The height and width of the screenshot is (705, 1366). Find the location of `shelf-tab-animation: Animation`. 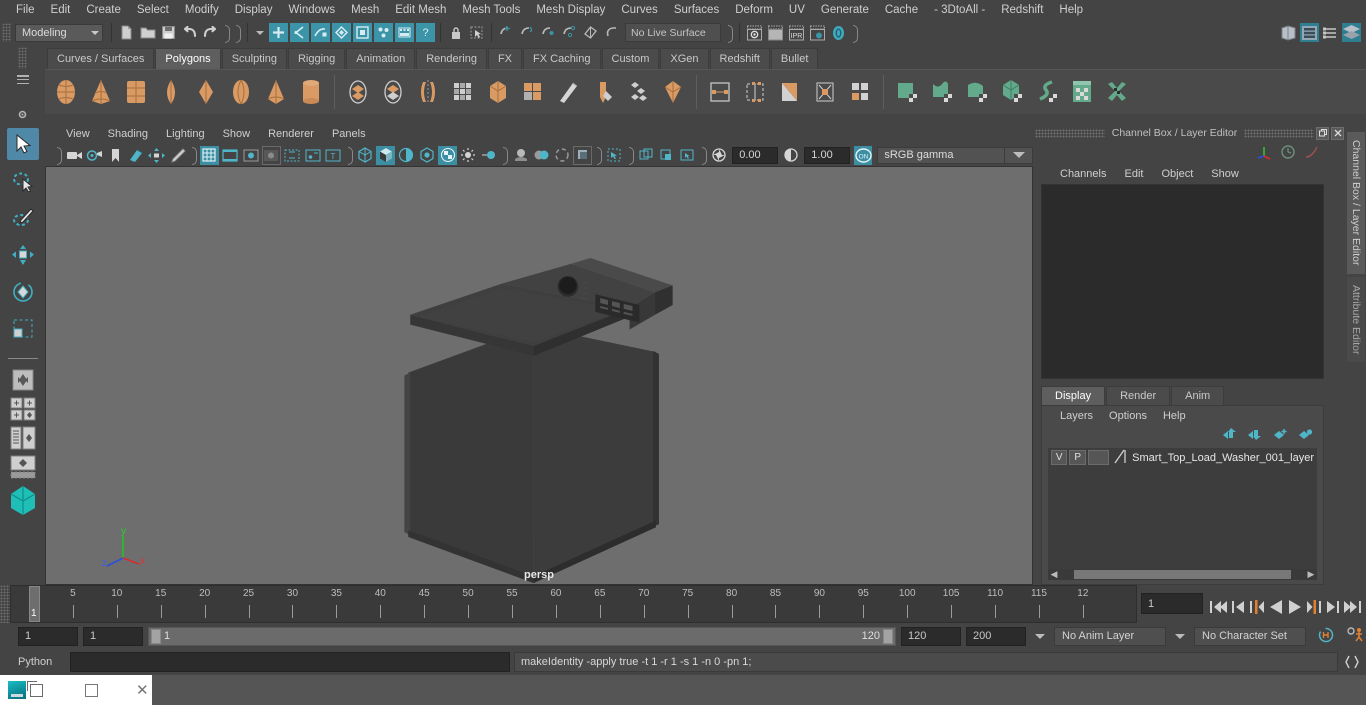

shelf-tab-animation: Animation is located at coordinates (381, 58).